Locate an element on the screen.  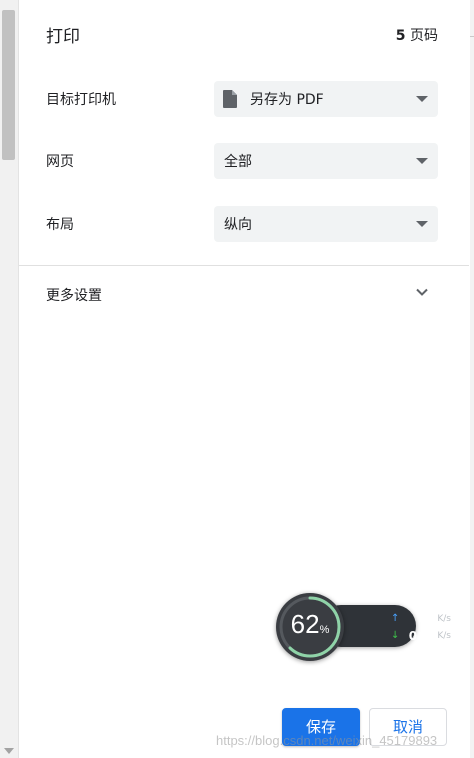
section-divider is located at coordinates (244, 265).